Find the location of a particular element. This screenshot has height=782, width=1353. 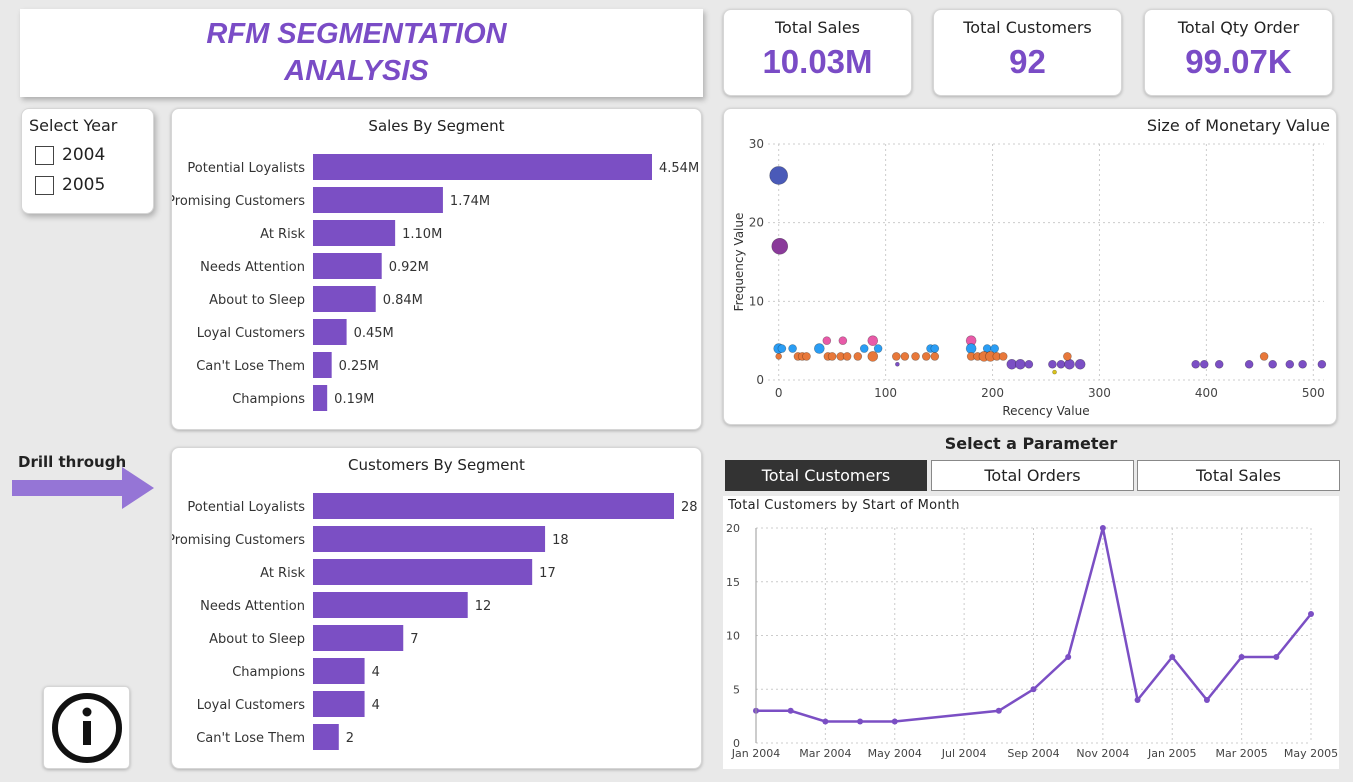

x-tick-label: 500 is located at coordinates (1313, 393).